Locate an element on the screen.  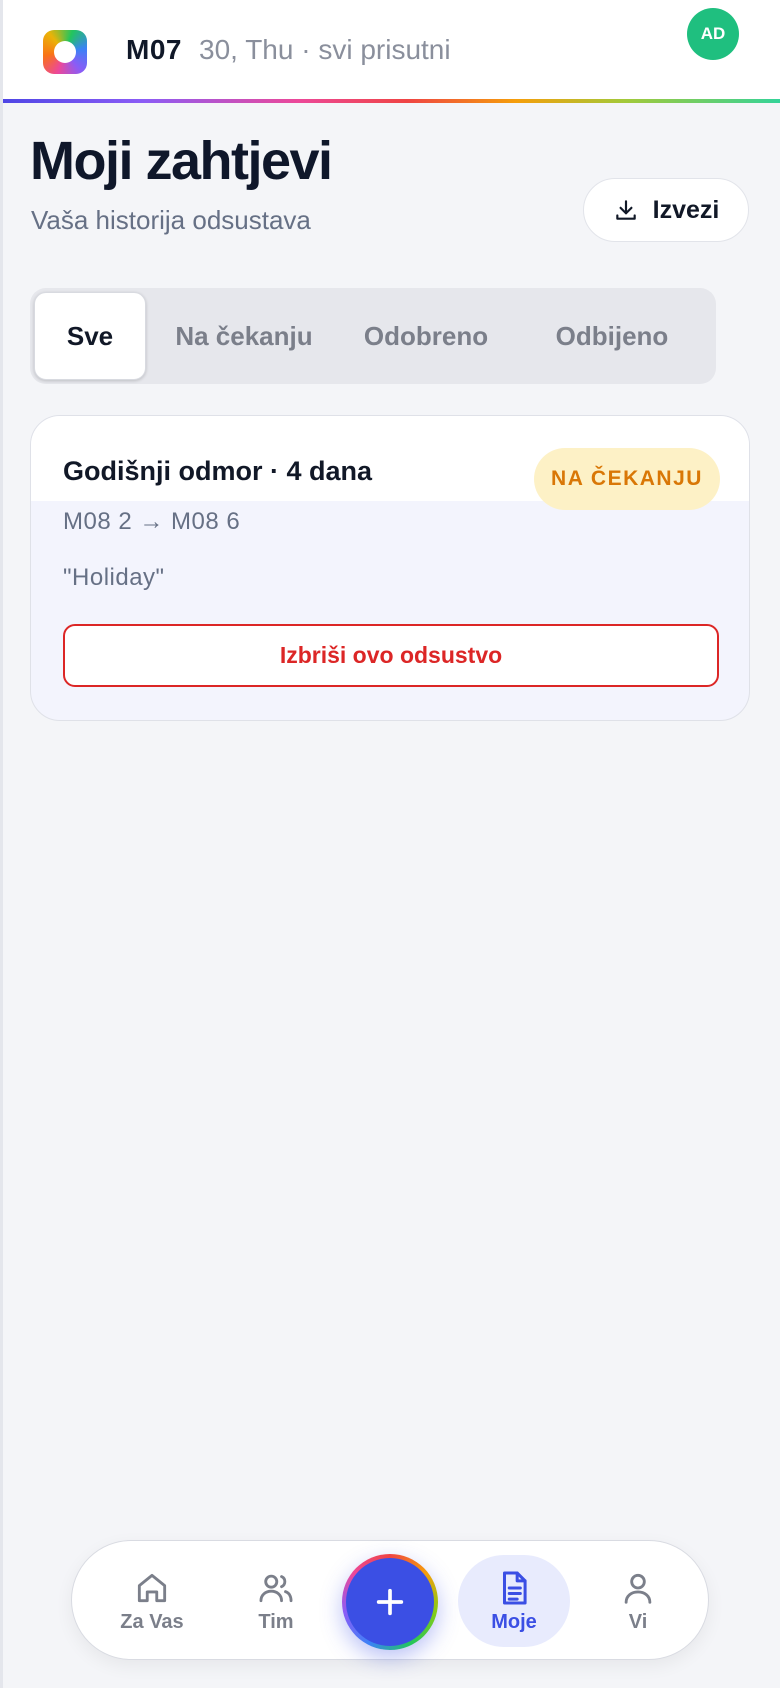
document-icon is located at coordinates (514, 1587).